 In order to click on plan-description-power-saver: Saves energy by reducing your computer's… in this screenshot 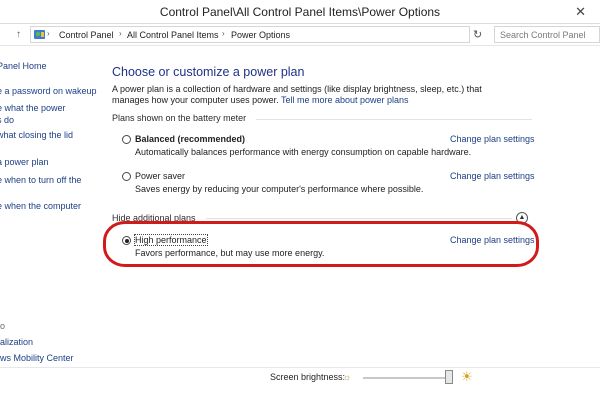, I will do `click(279, 189)`.